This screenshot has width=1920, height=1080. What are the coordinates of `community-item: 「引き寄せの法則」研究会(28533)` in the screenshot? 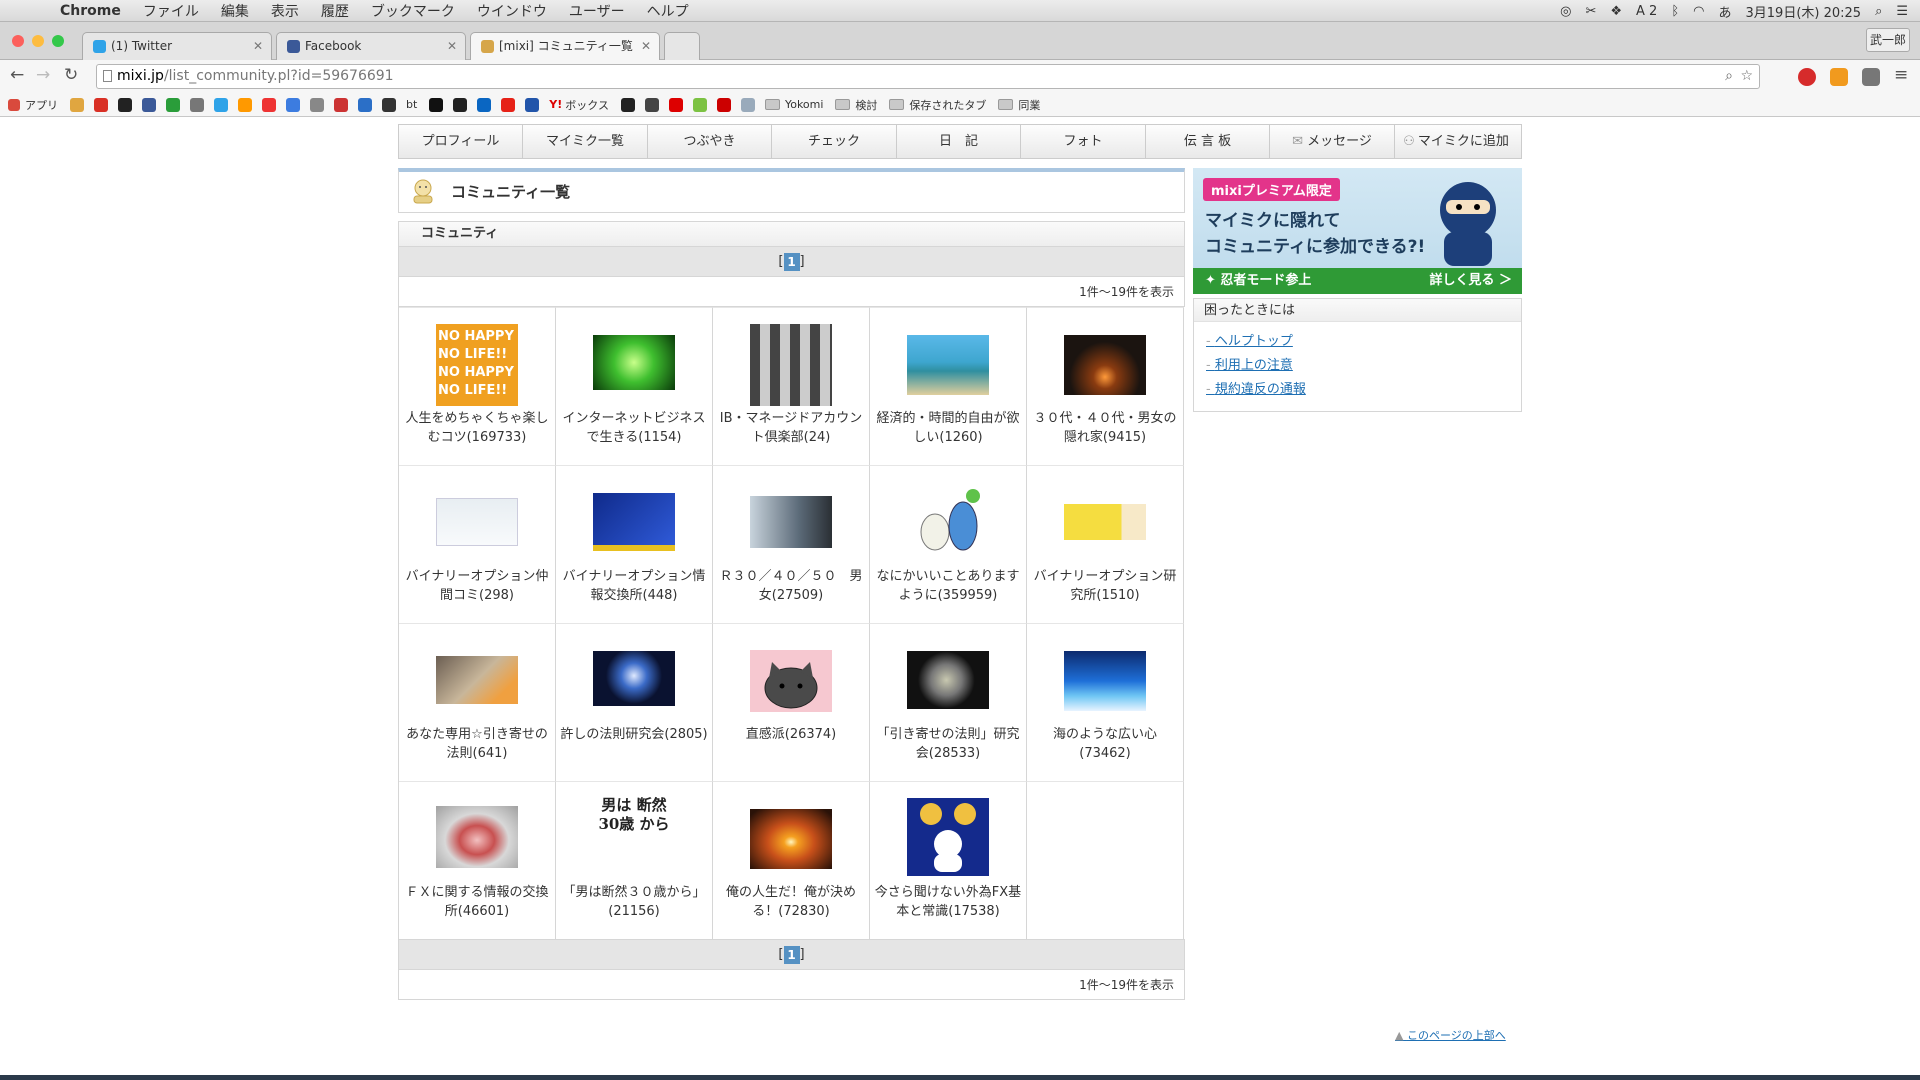 It's located at (948, 702).